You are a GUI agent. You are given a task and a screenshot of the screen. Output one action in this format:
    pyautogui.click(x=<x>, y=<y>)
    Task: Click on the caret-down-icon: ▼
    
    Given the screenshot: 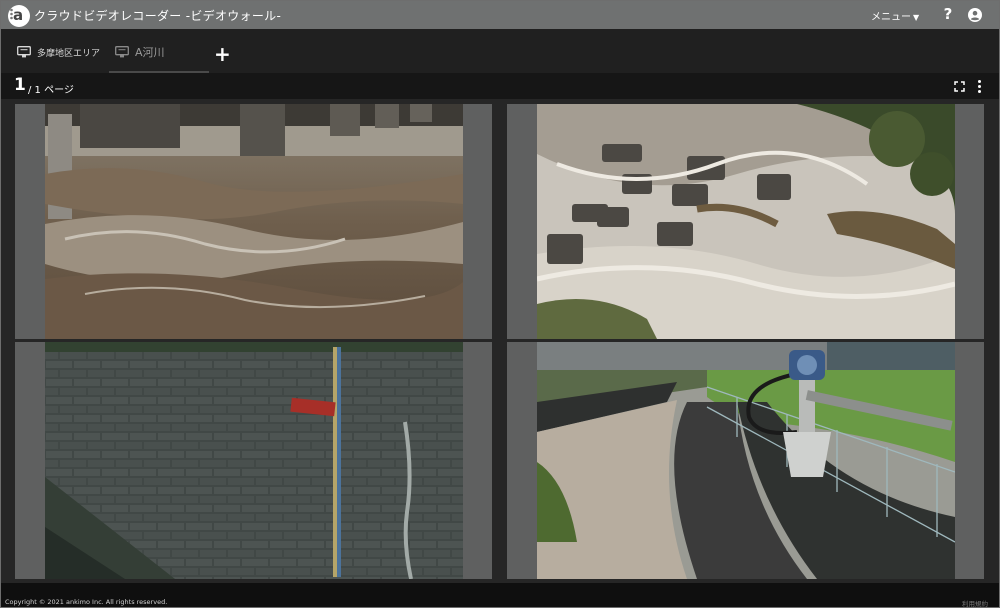 What is the action you would take?
    pyautogui.click(x=916, y=17)
    